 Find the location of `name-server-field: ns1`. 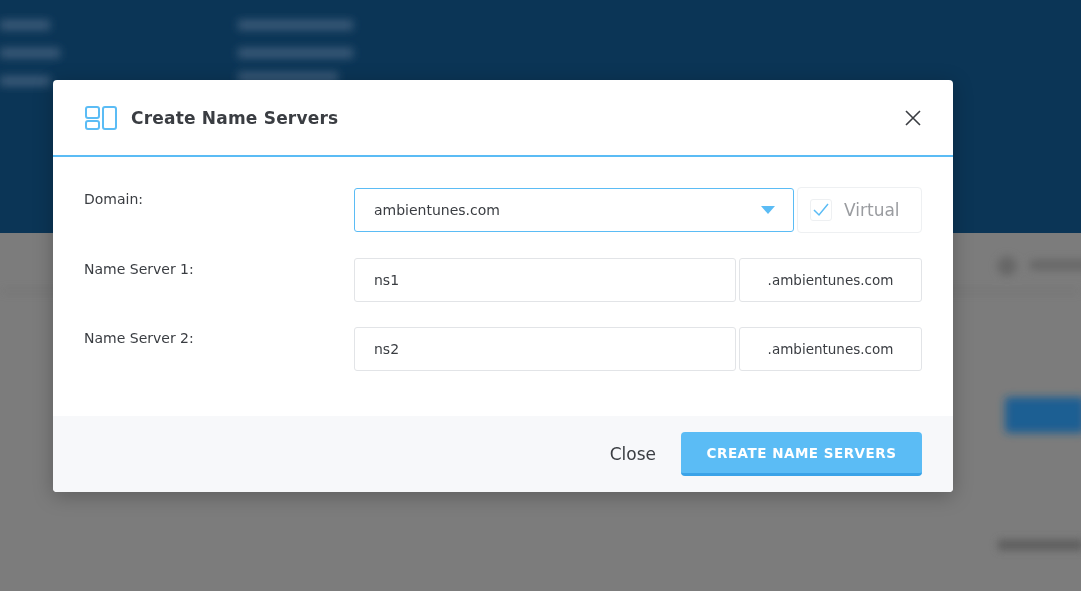

name-server-field: ns1 is located at coordinates (545, 280).